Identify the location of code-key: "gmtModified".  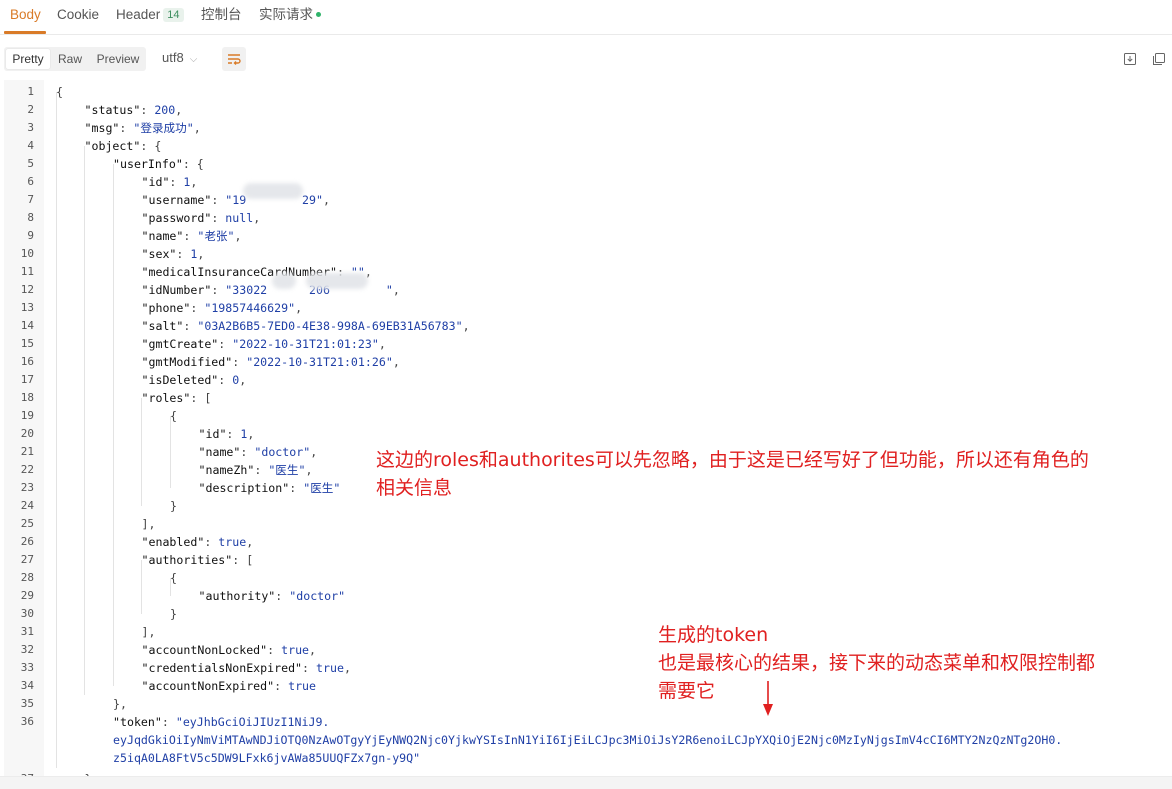
(187, 362).